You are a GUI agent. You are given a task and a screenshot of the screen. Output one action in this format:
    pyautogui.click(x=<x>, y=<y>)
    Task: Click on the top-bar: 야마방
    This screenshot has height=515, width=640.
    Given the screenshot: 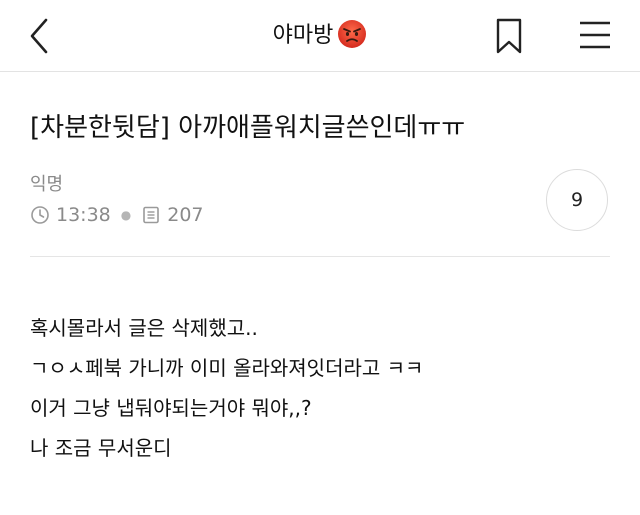 What is the action you would take?
    pyautogui.click(x=320, y=36)
    